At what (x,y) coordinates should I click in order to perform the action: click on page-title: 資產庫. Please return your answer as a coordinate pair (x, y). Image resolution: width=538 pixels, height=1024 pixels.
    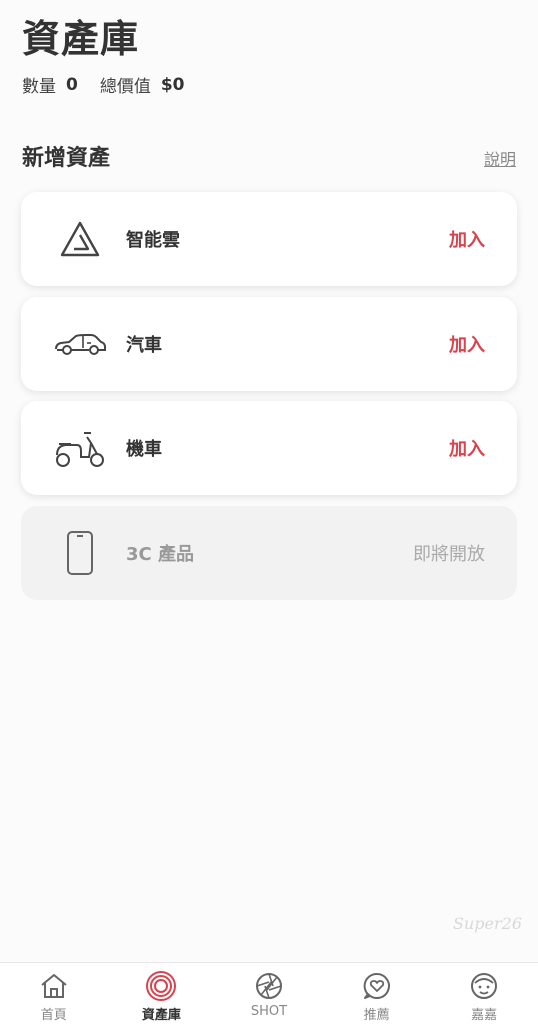
    Looking at the image, I should click on (81, 39).